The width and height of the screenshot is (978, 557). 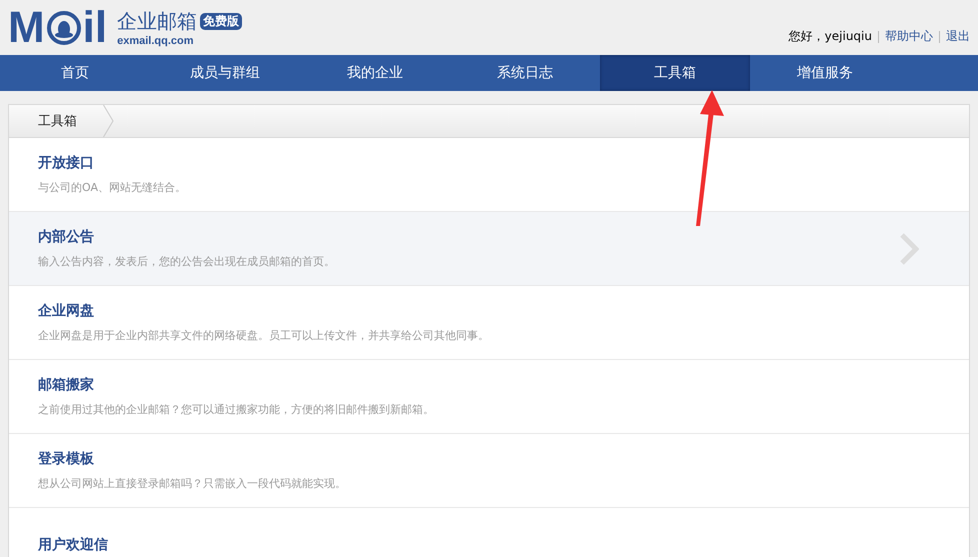 What do you see at coordinates (825, 73) in the screenshot?
I see `nav-tab: 增值服务` at bounding box center [825, 73].